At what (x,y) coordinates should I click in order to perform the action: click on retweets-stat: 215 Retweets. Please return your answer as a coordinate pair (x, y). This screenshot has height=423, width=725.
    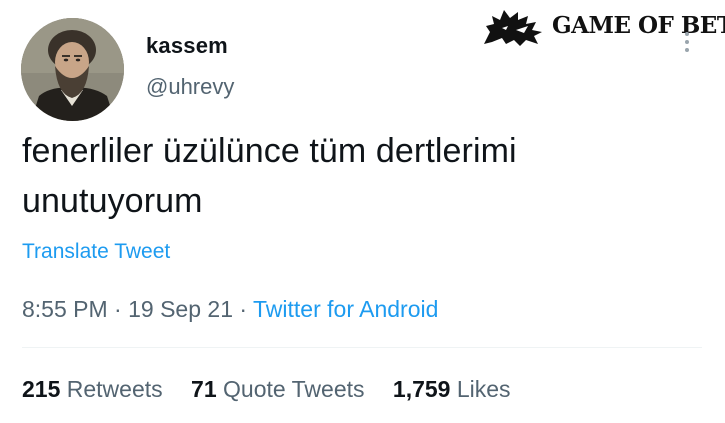
    Looking at the image, I should click on (92, 389).